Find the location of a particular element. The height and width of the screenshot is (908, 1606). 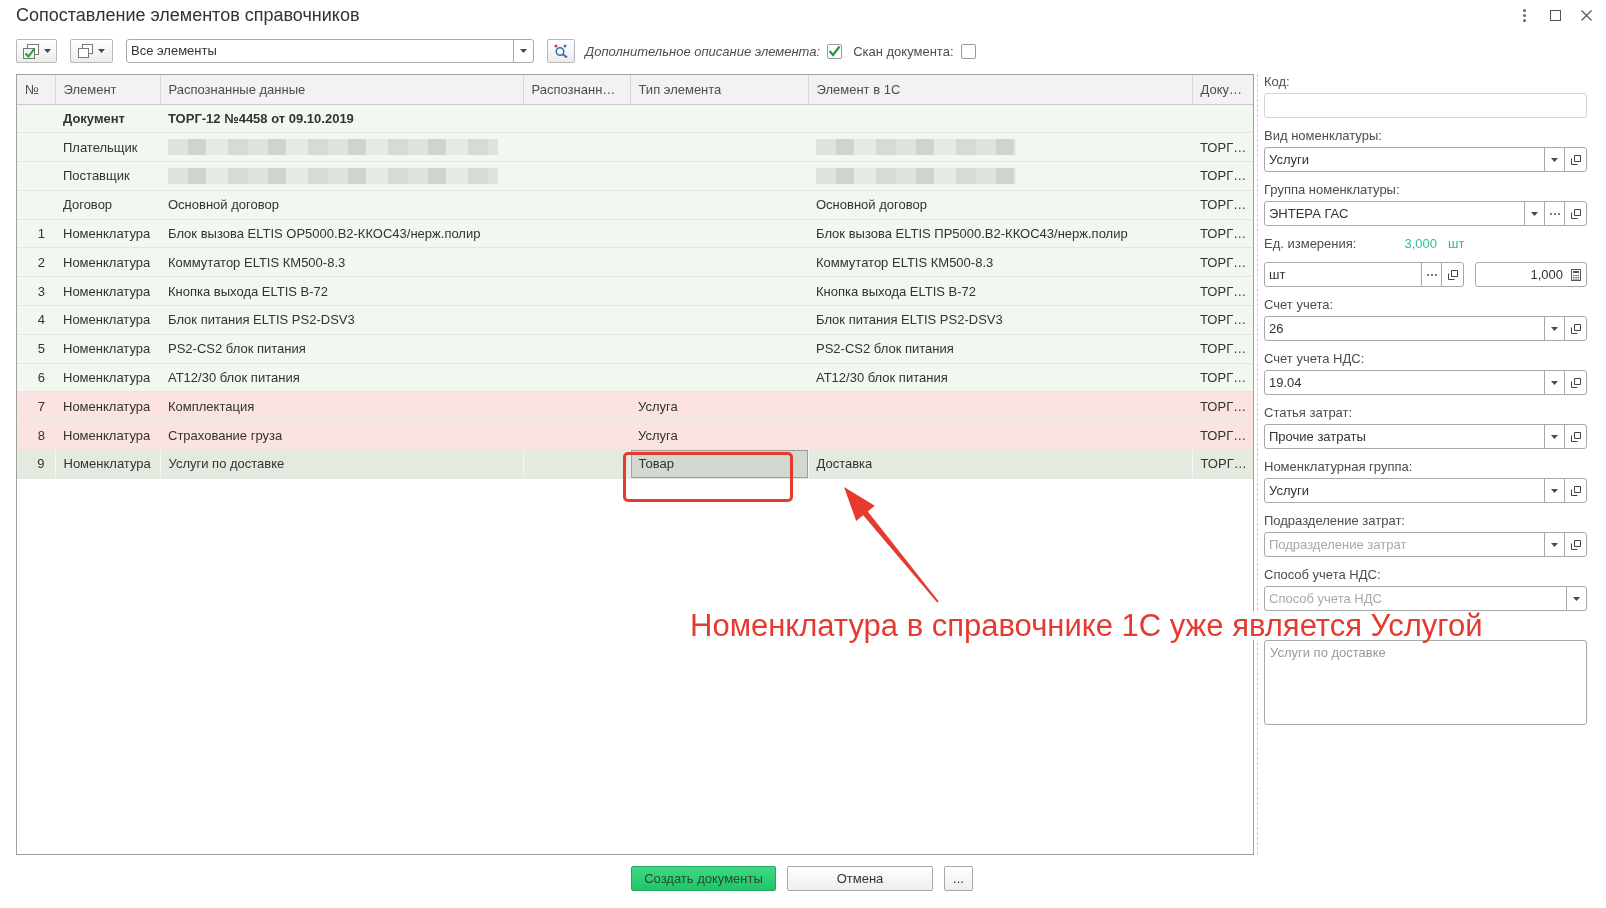

table-cell: Блок вызова ELTIS ПР5000.B2-ККОС43/нерж.полир is located at coordinates (1000, 233).